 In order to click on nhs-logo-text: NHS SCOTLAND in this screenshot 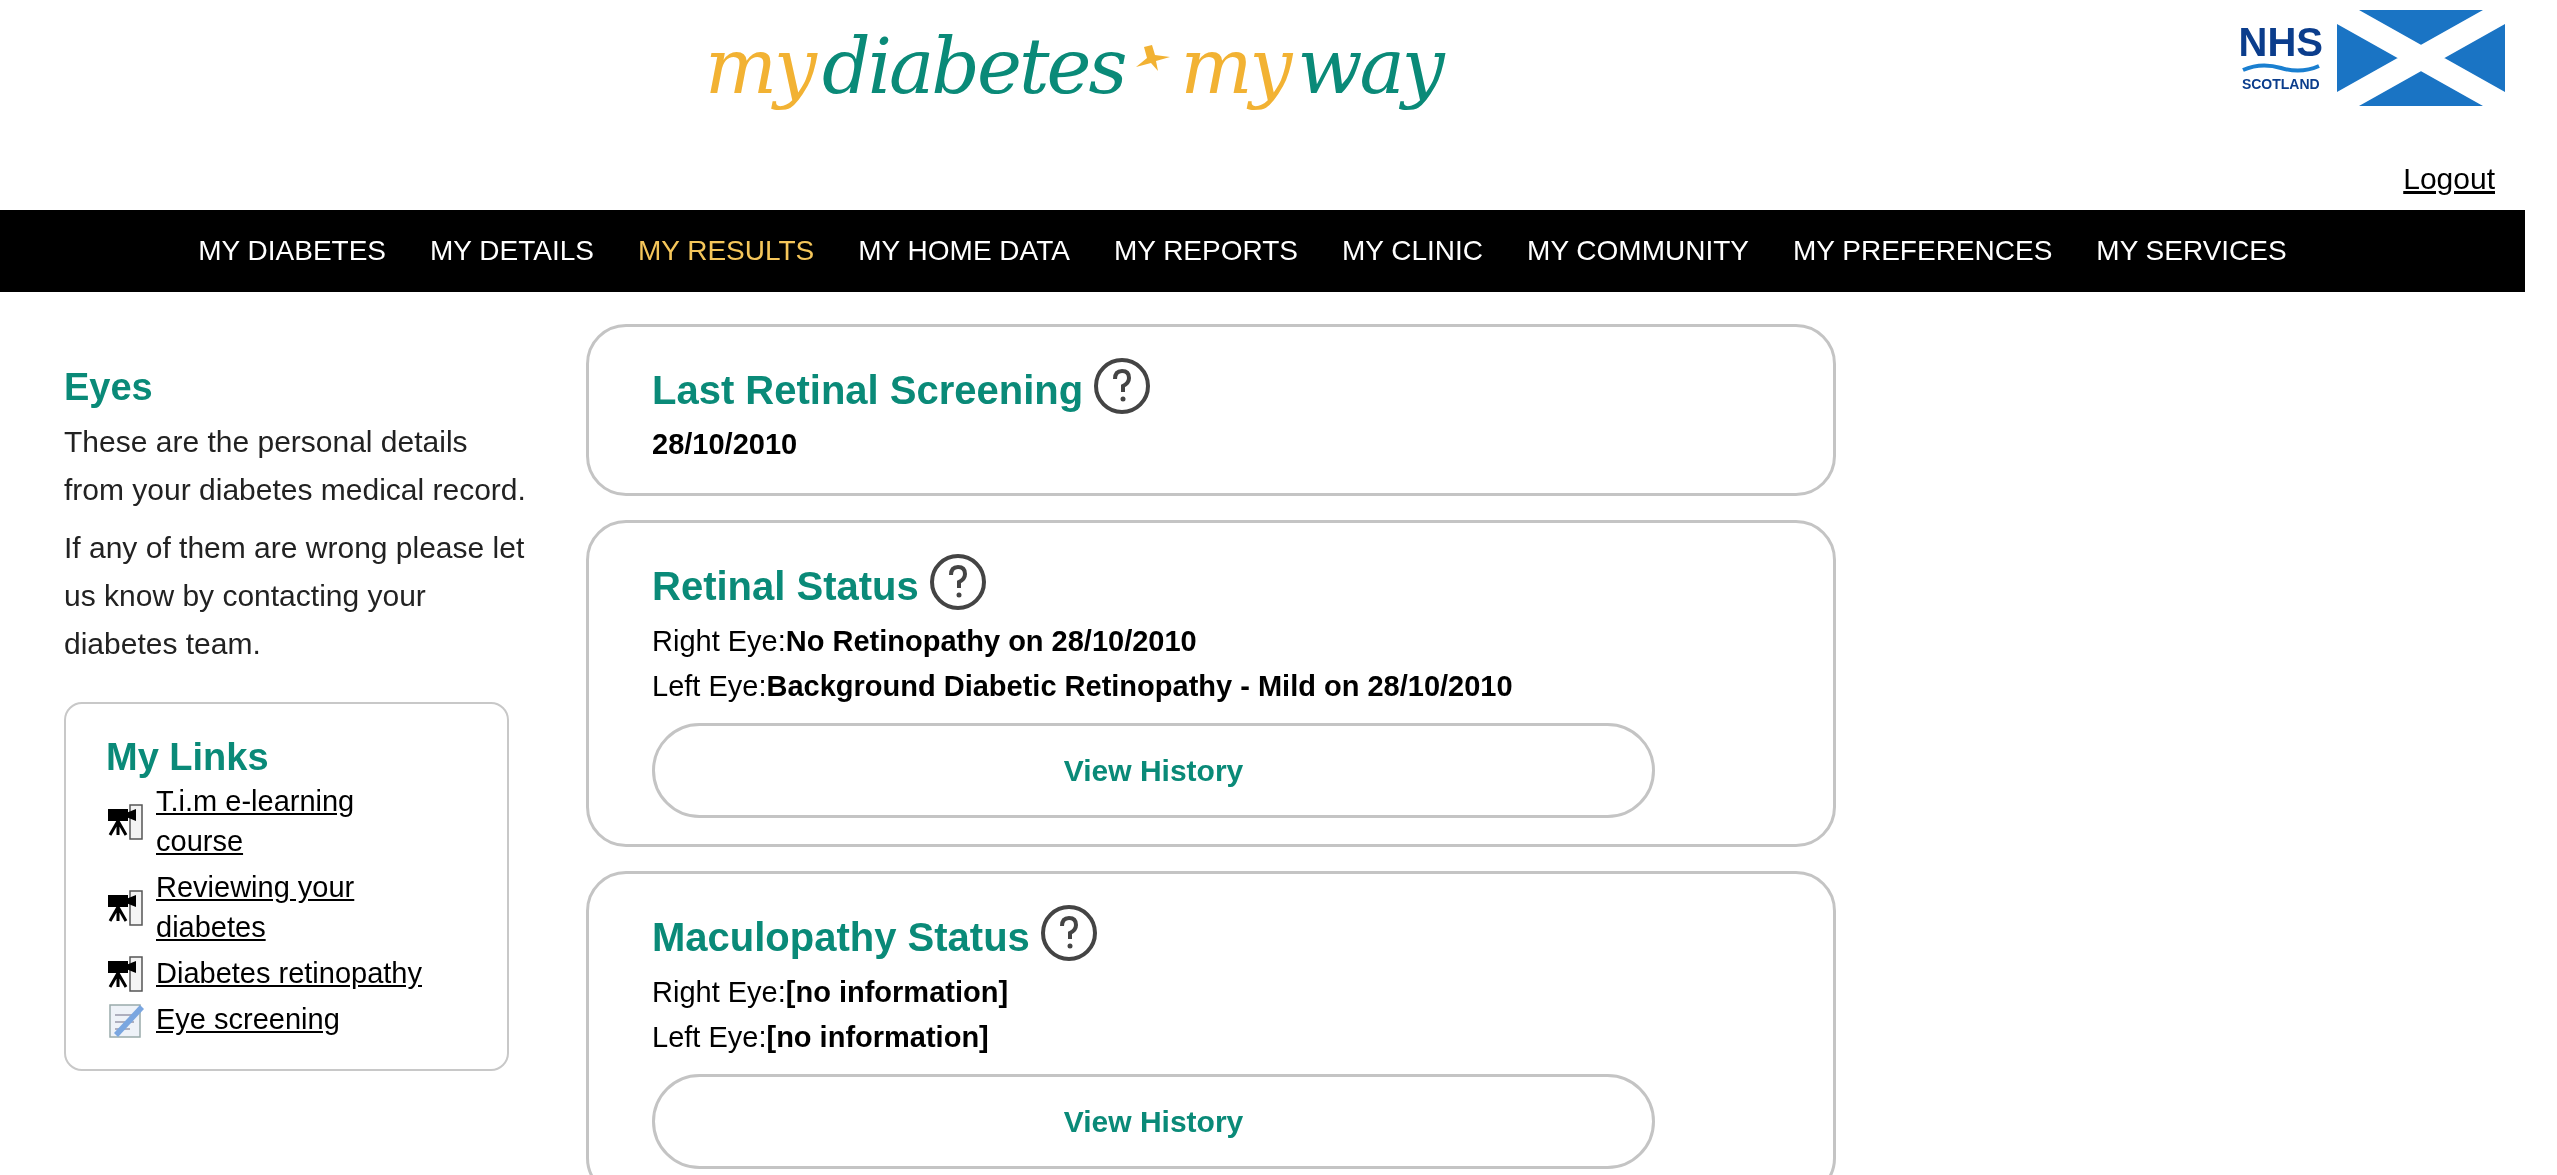, I will do `click(2280, 57)`.